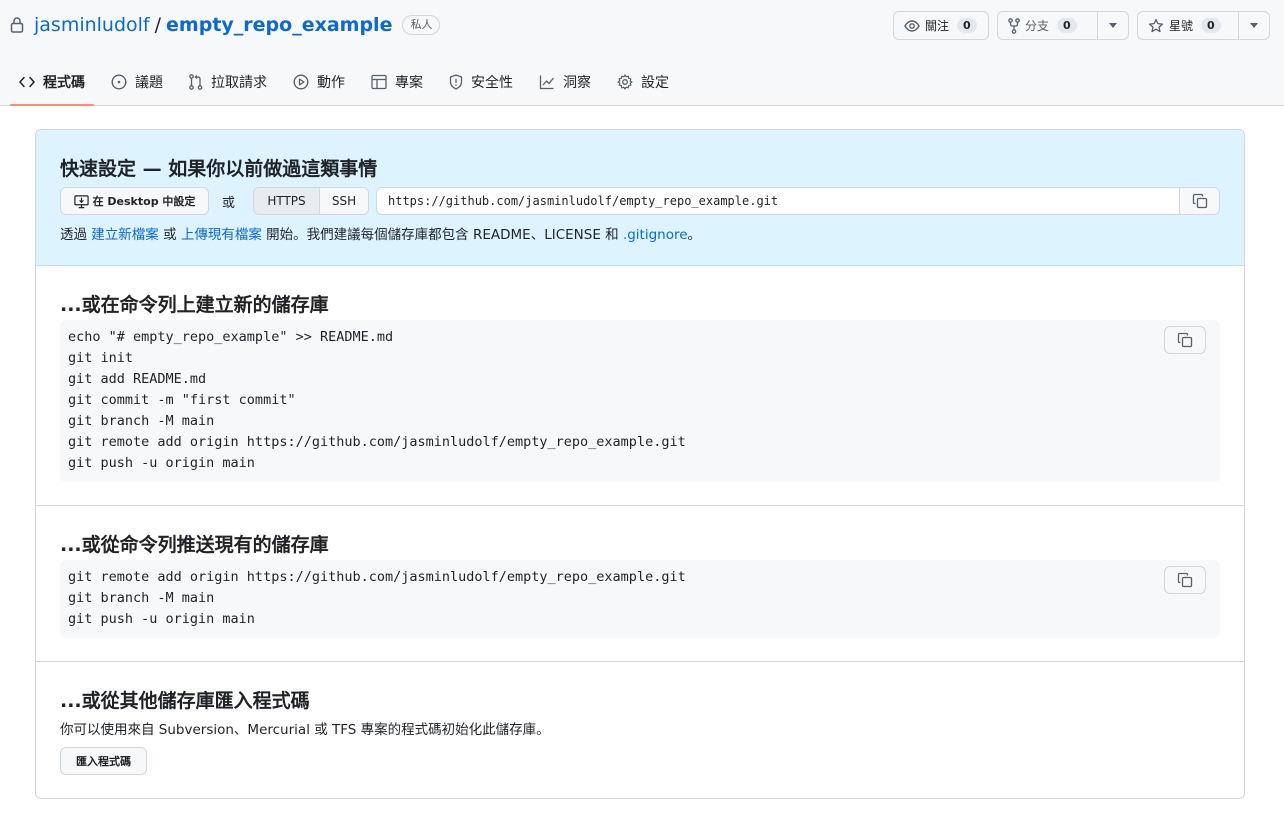  What do you see at coordinates (1181, 26) in the screenshot?
I see `star-label: 星號` at bounding box center [1181, 26].